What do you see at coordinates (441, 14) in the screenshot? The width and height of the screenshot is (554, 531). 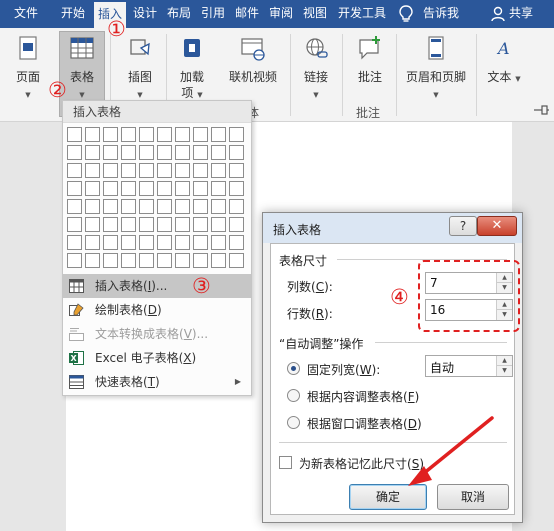 I see `tab-tell-me: 告诉我` at bounding box center [441, 14].